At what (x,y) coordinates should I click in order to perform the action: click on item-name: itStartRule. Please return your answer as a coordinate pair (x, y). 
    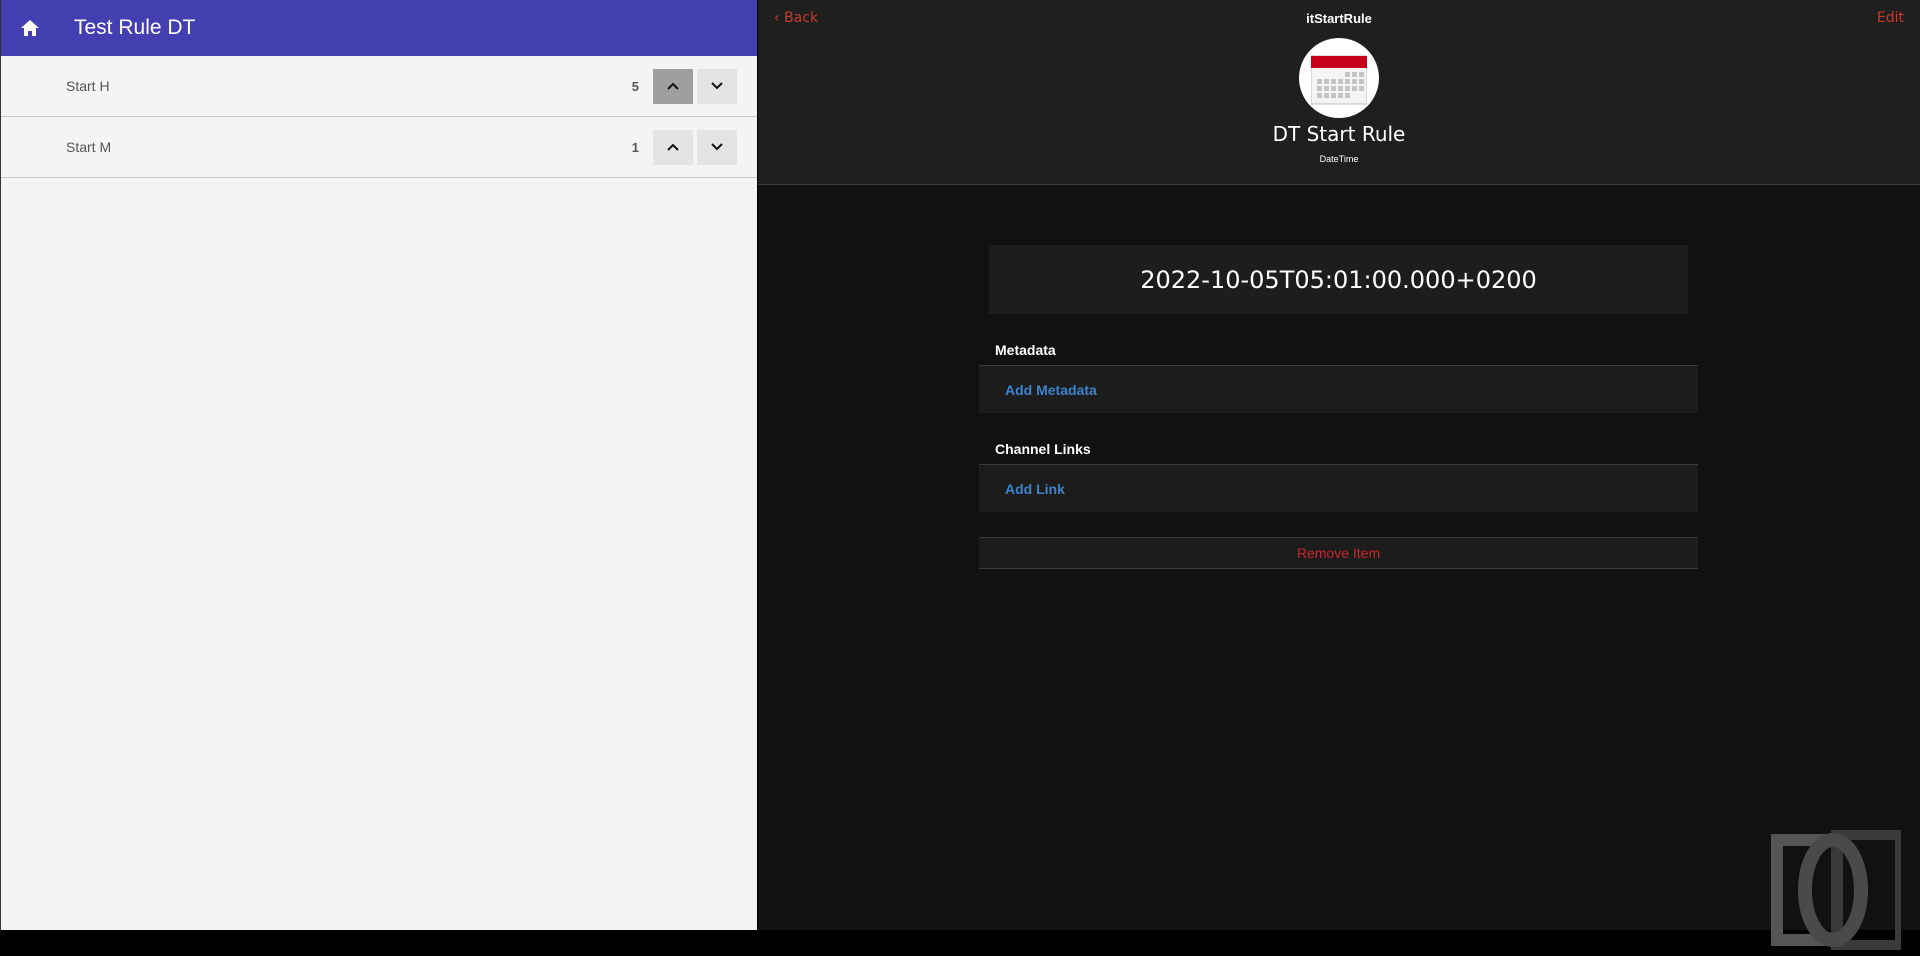
    Looking at the image, I should click on (1339, 18).